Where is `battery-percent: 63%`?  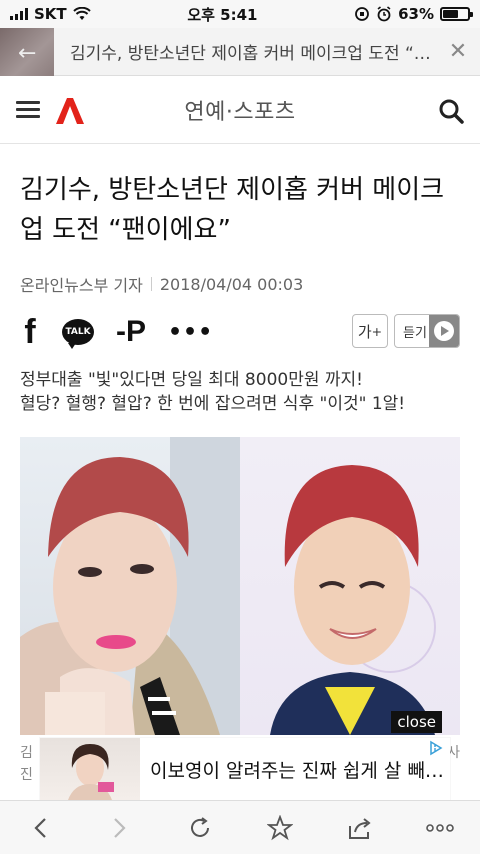
battery-percent: 63% is located at coordinates (416, 14).